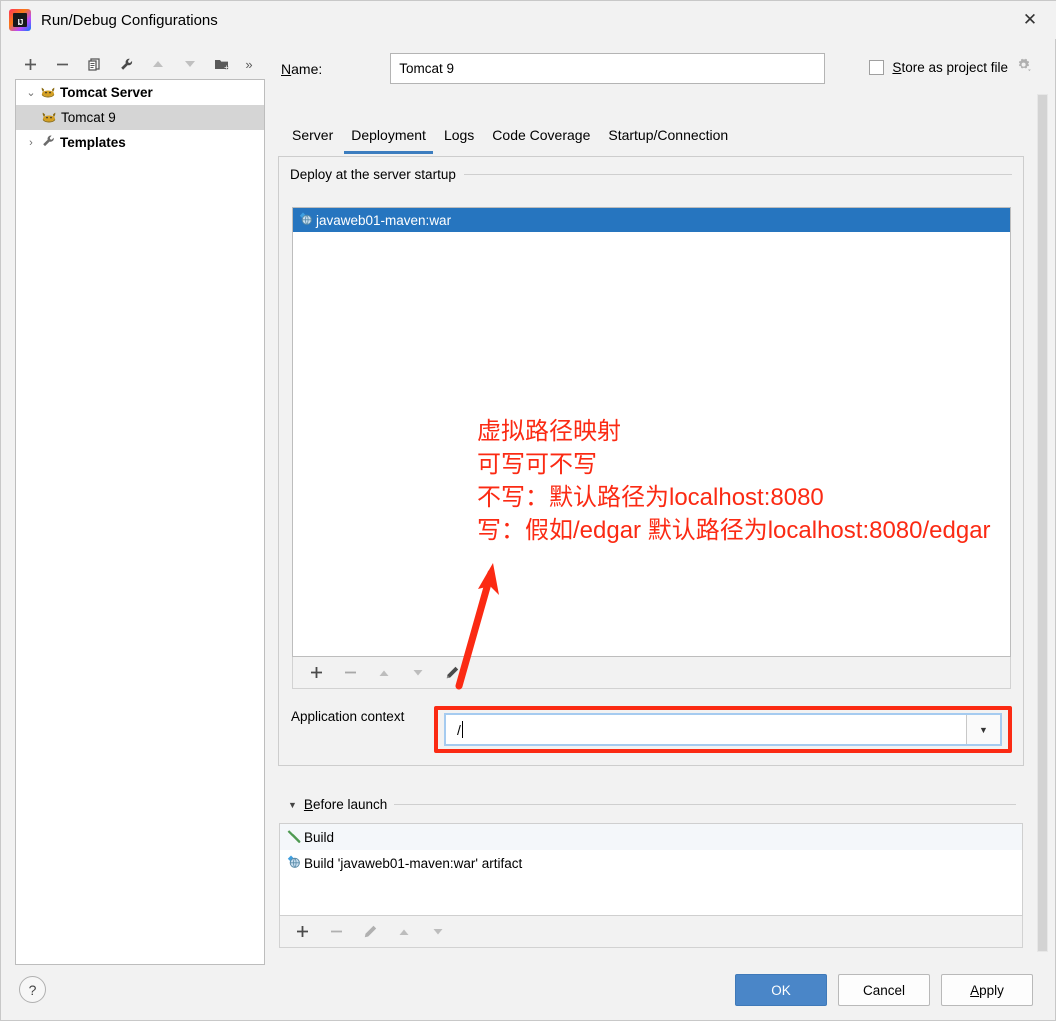 Image resolution: width=1056 pixels, height=1021 pixels. Describe the element at coordinates (528, 20) in the screenshot. I see `title-bar: IJ Run/Debug Configurations ✕` at that location.